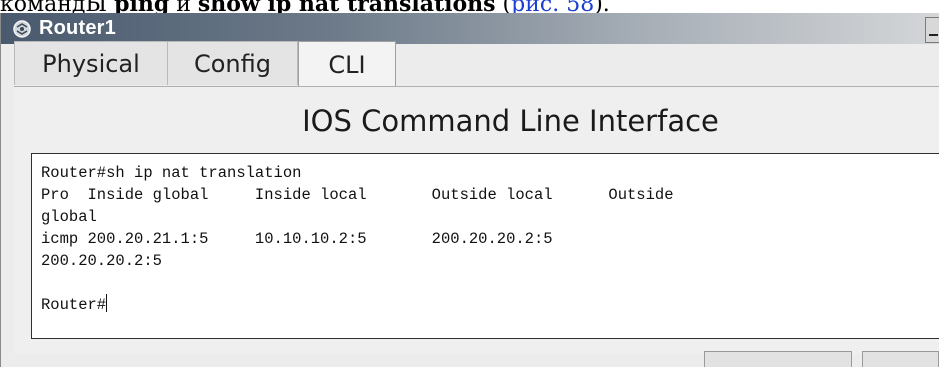  I want to click on tab-config: Config, so click(233, 63).